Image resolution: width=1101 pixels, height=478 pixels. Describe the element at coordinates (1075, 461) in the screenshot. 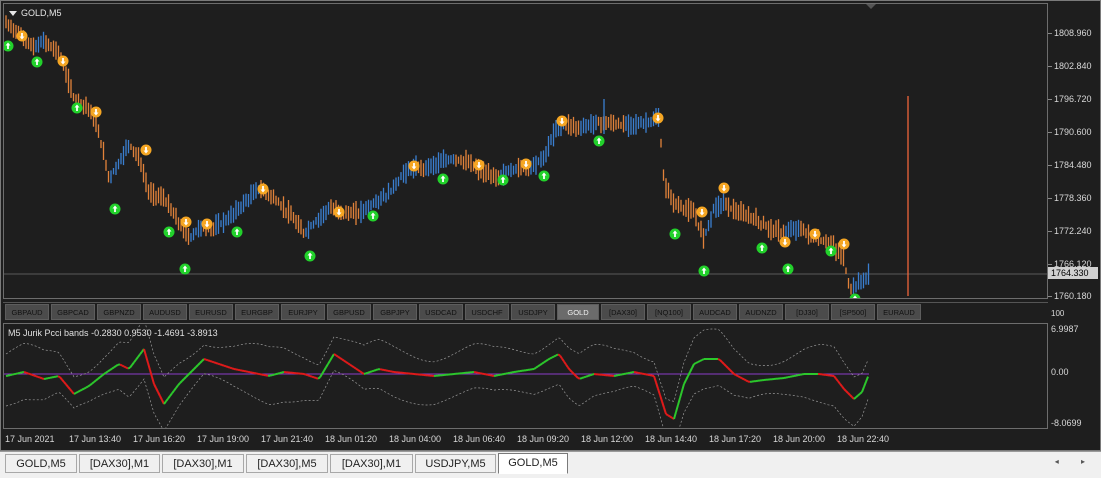

I see `tab-scroll-arrows-icon: ◂ ▸` at that location.